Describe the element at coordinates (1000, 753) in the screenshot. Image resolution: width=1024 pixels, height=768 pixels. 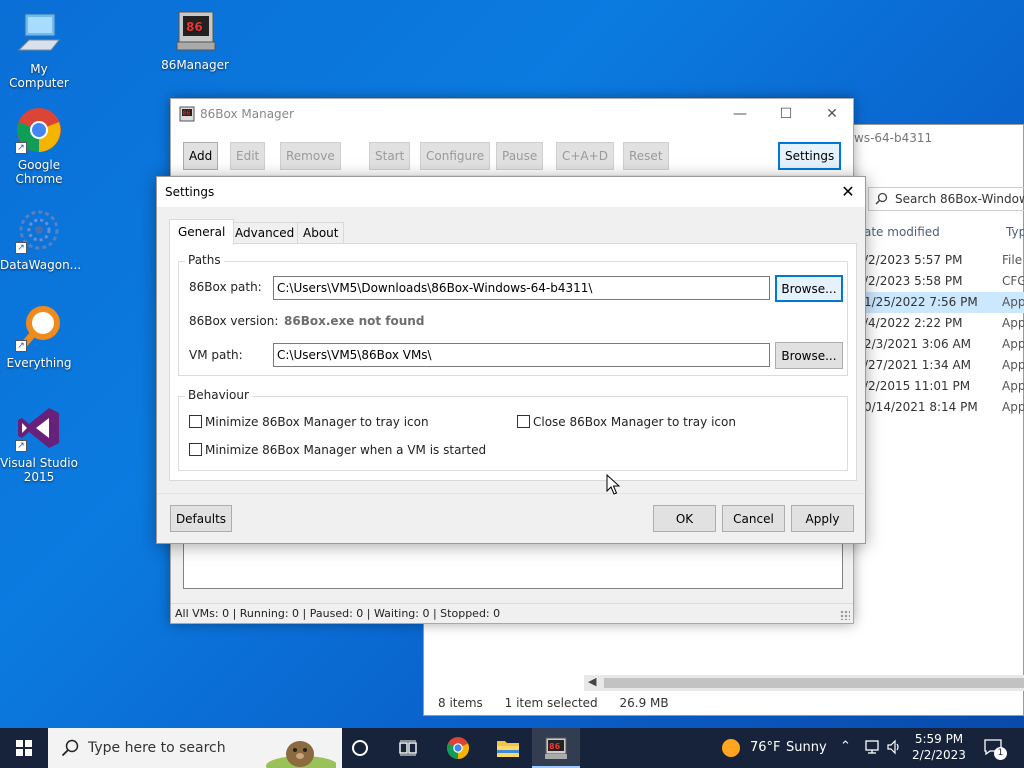
I see `notification-count-badge: 1` at that location.